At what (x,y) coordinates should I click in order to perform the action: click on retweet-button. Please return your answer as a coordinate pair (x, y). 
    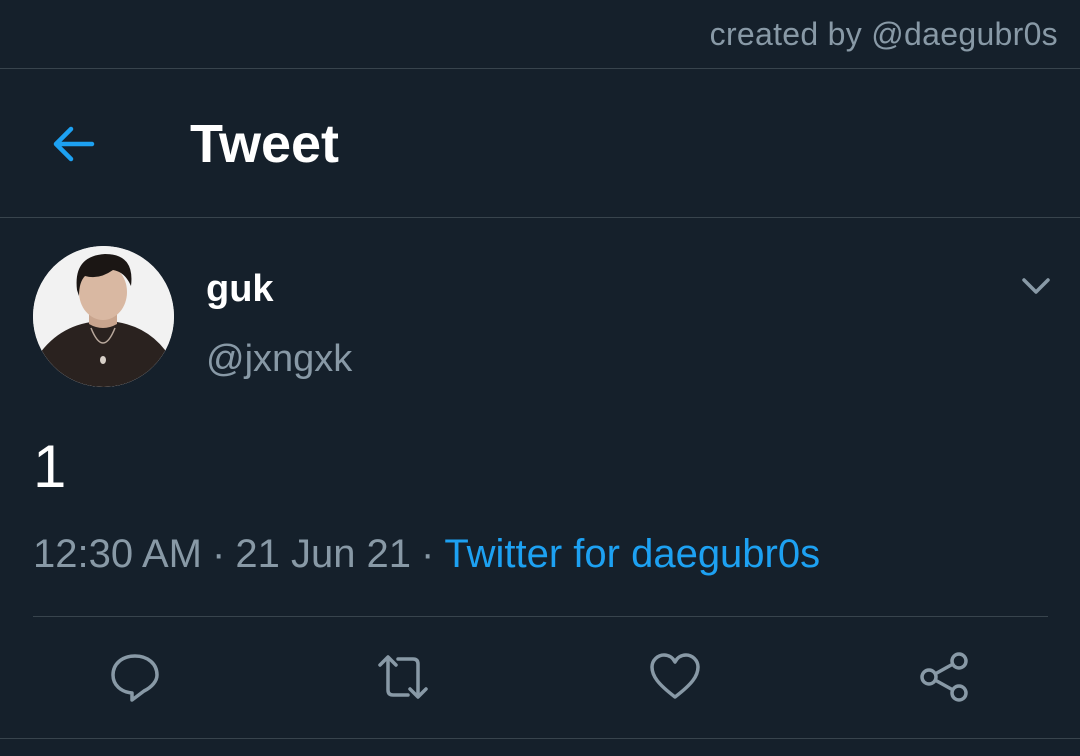
    Looking at the image, I should click on (403, 677).